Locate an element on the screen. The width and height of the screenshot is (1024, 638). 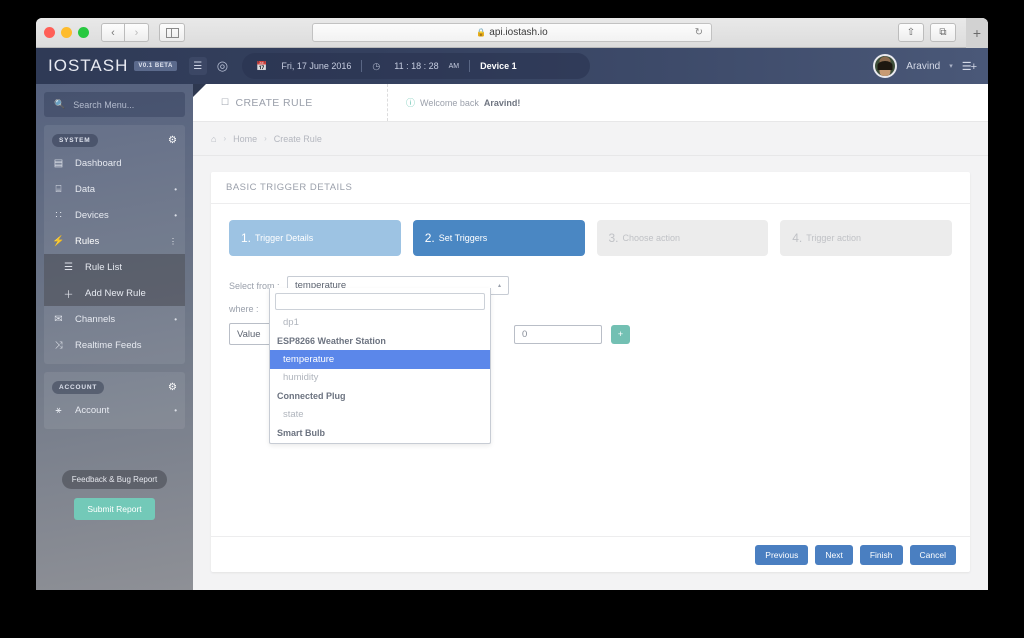
back-button: ‹ is located at coordinates (113, 32).